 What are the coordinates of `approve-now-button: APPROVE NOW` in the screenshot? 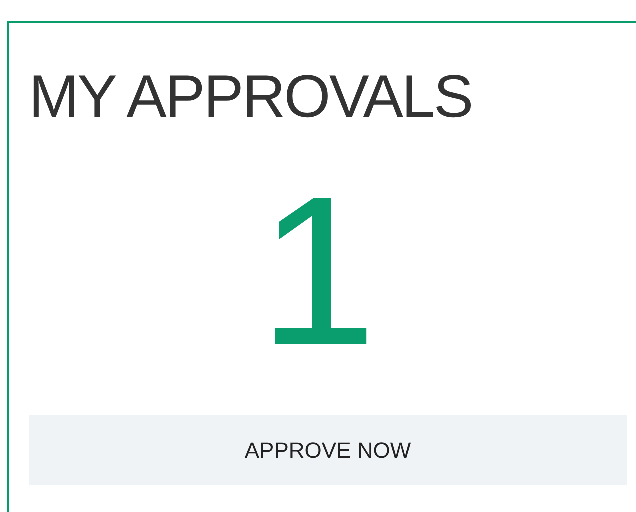 It's located at (328, 450).